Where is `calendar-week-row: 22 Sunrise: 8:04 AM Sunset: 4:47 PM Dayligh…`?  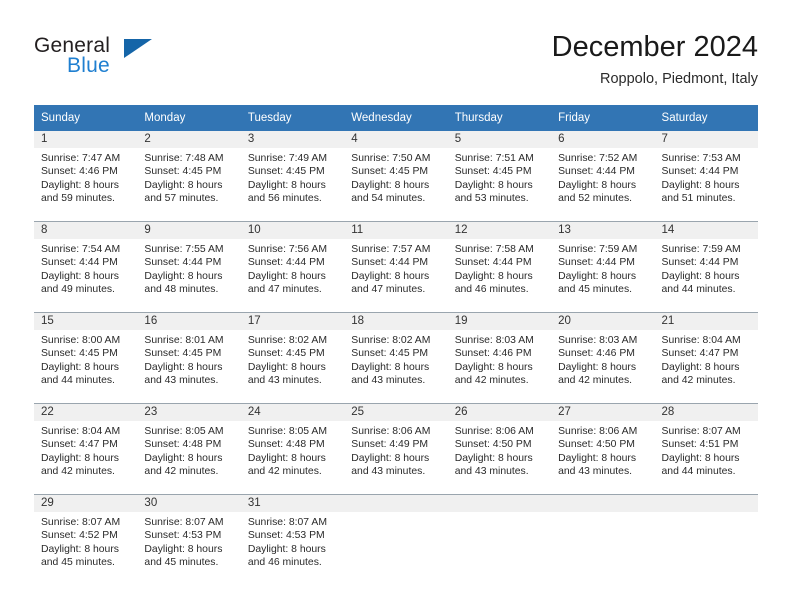
calendar-week-row: 22 Sunrise: 8:04 AM Sunset: 4:47 PM Dayligh… is located at coordinates (396, 445).